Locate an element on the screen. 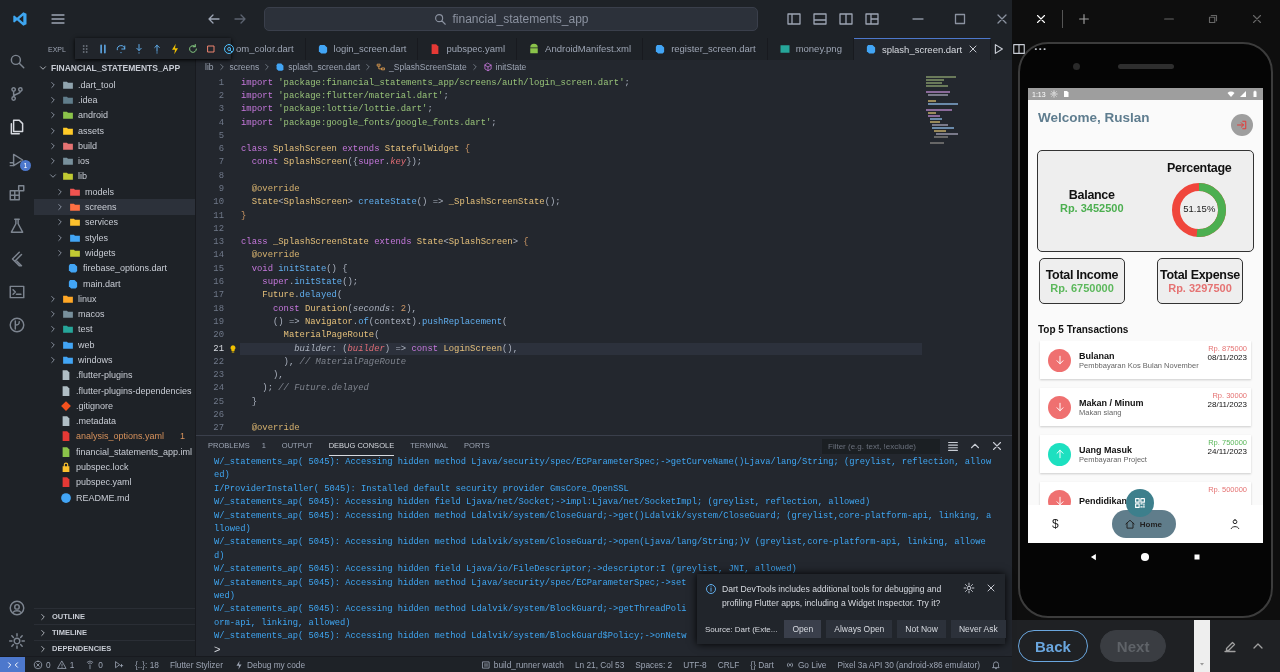 The height and width of the screenshot is (672, 1280). step-out-icon is located at coordinates (157, 48).